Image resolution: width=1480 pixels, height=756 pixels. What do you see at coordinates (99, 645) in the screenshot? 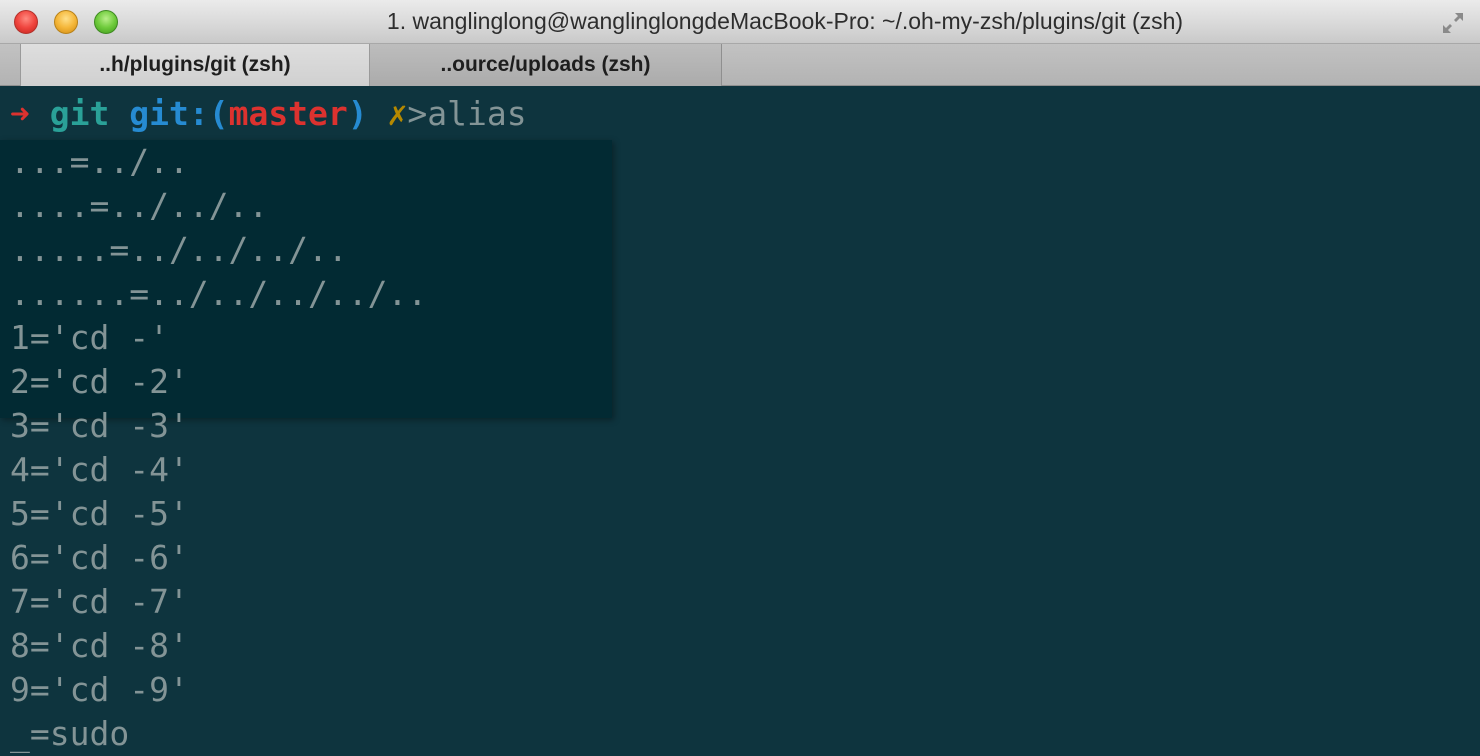
I see `output-line: 8='cd -8'` at bounding box center [99, 645].